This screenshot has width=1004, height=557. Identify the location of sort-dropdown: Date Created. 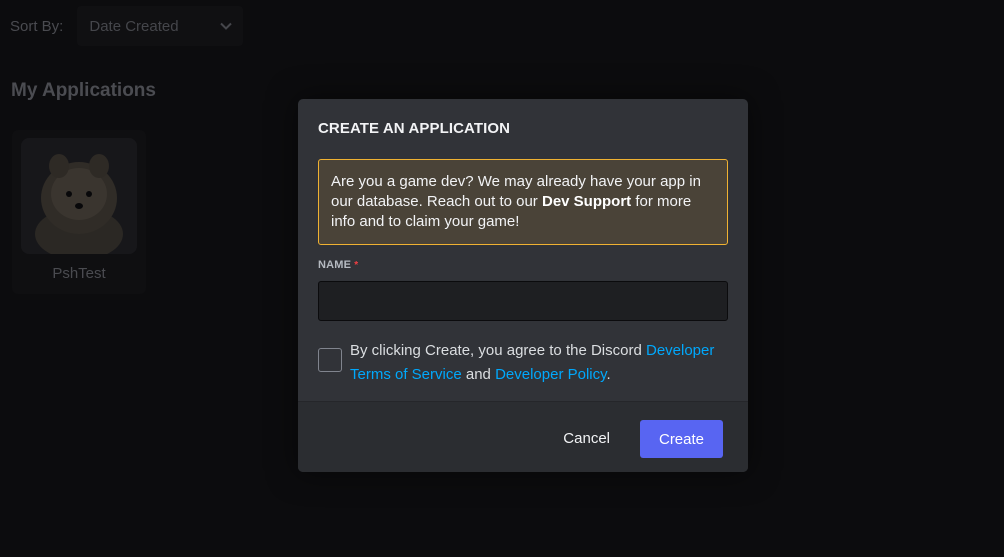
(160, 26).